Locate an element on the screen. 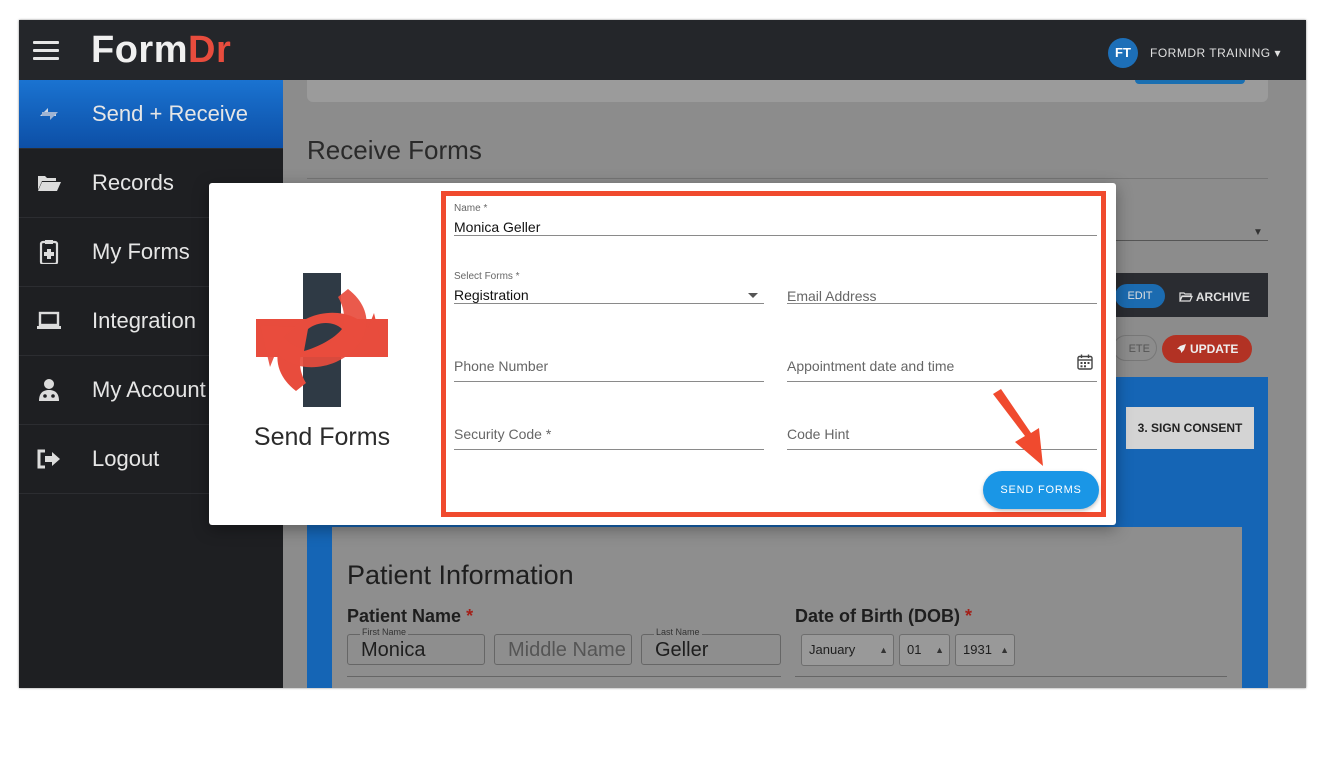 Image resolution: width=1323 pixels, height=775 pixels. first-name-field: First Name Monica is located at coordinates (416, 646).